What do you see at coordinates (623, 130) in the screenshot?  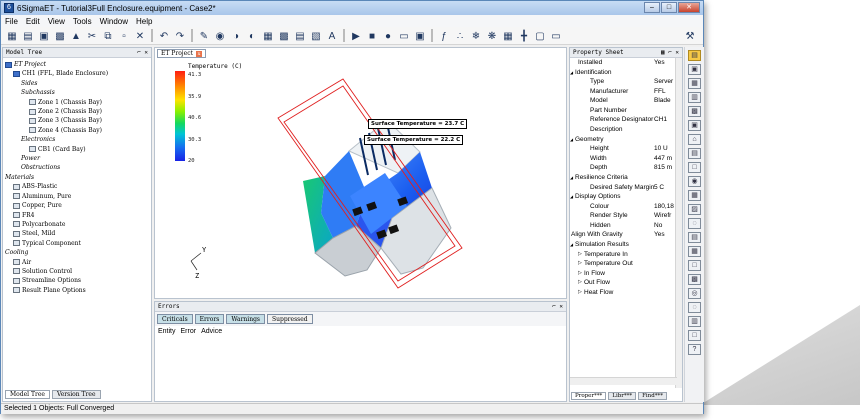 I see `property-row: Description` at bounding box center [623, 130].